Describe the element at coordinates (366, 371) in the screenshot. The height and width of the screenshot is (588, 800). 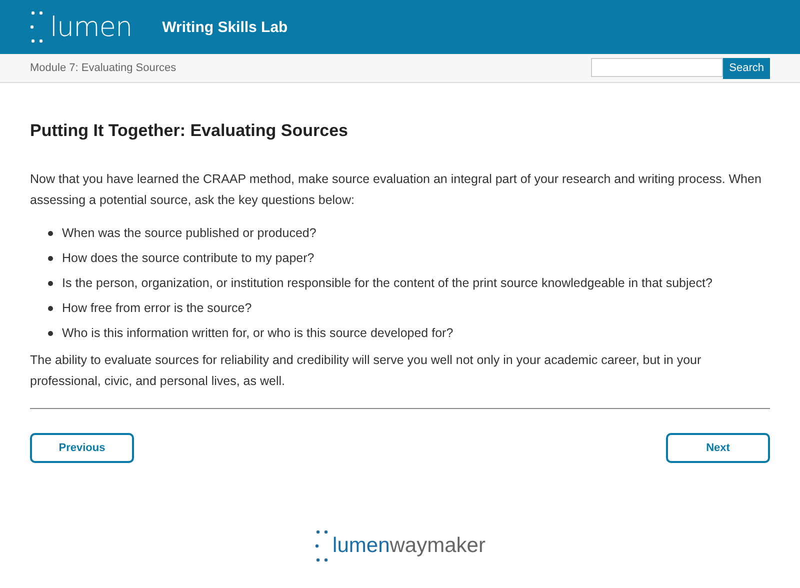
I see `closing-paragraph: The ability to evaluate sources for reliability and credibility will serve you well not only in your academic career, but in your professional, civic, and personal lives, as well.` at that location.